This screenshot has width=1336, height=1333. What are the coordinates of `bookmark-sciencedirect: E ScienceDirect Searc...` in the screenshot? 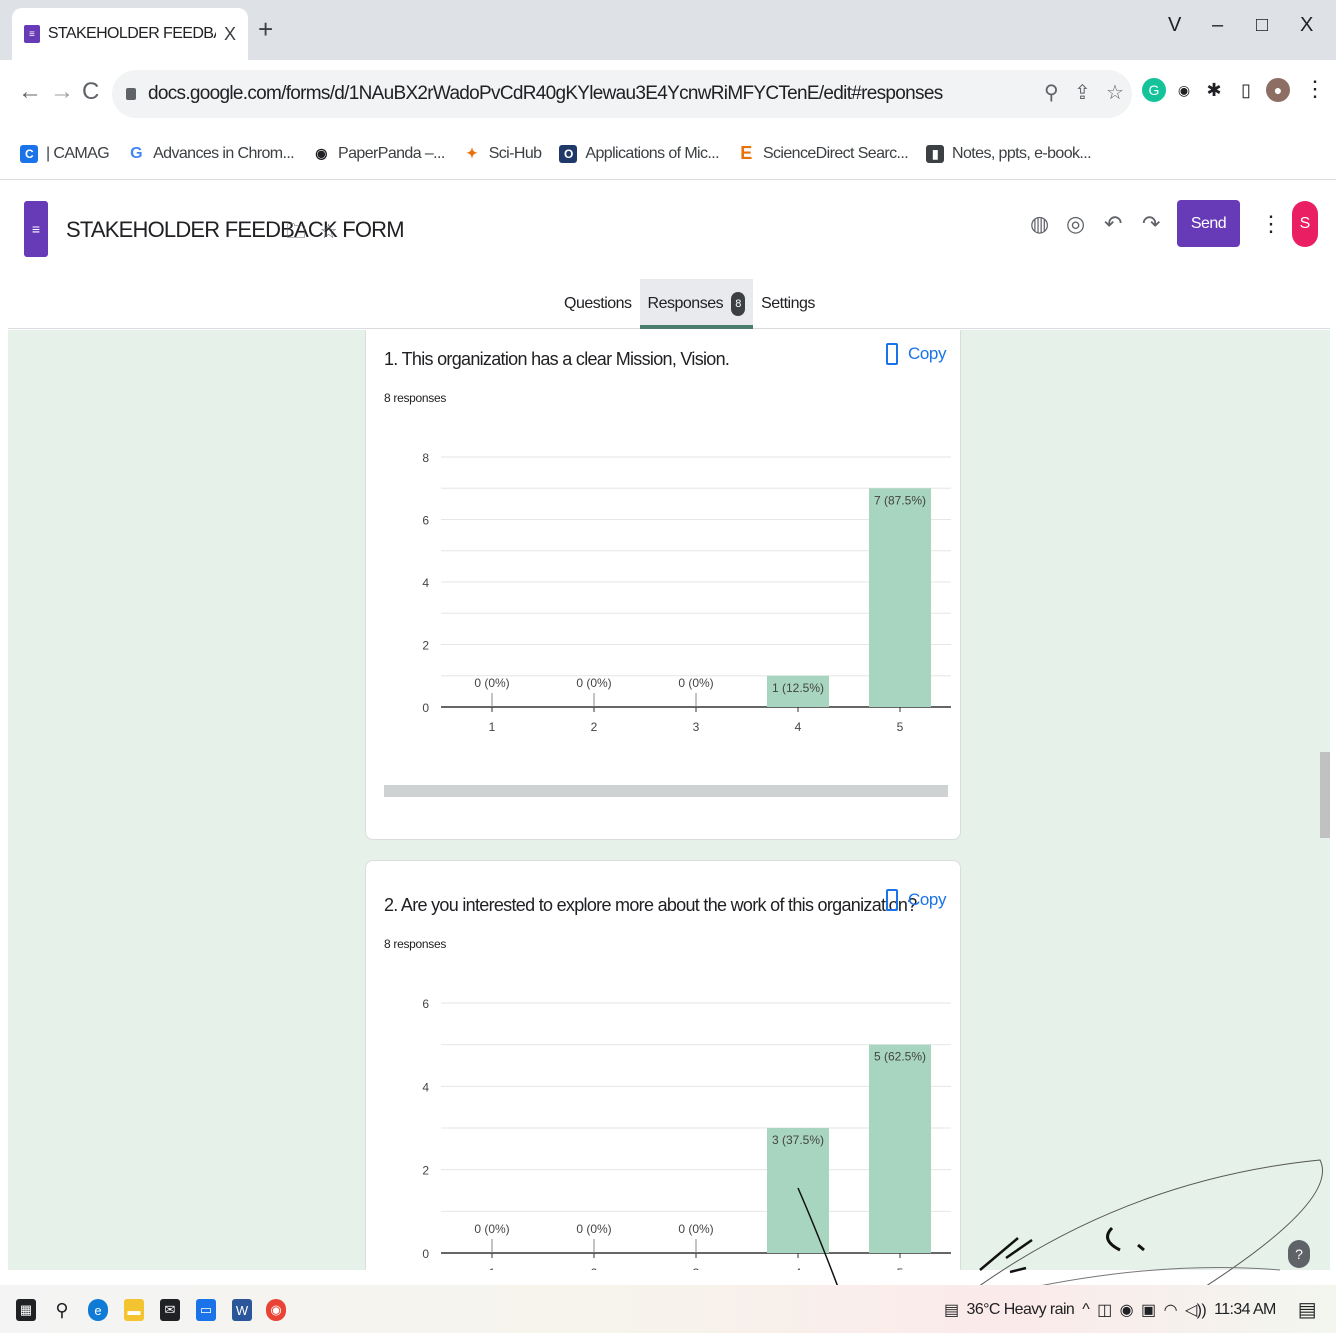 It's located at (822, 153).